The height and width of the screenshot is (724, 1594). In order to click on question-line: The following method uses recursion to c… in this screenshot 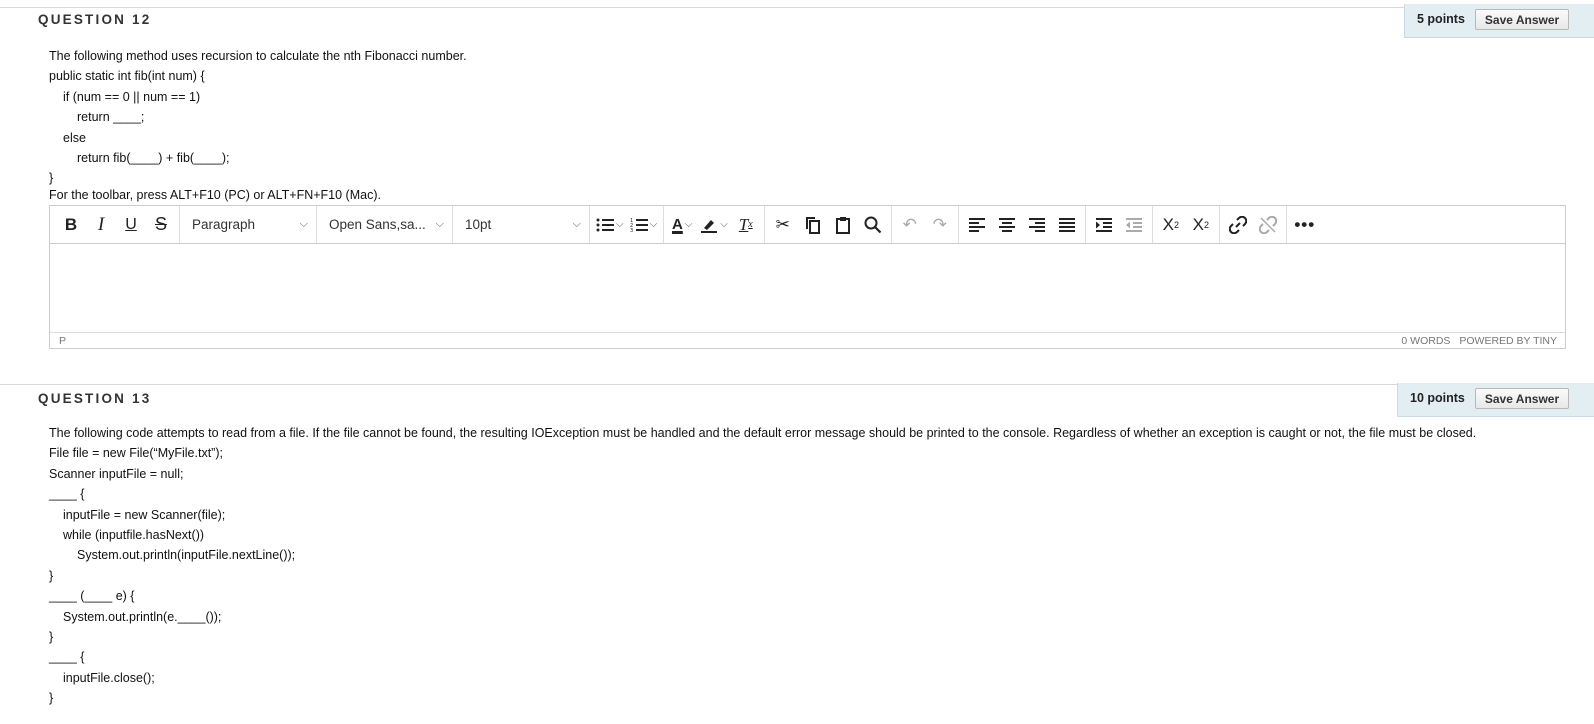, I will do `click(258, 56)`.